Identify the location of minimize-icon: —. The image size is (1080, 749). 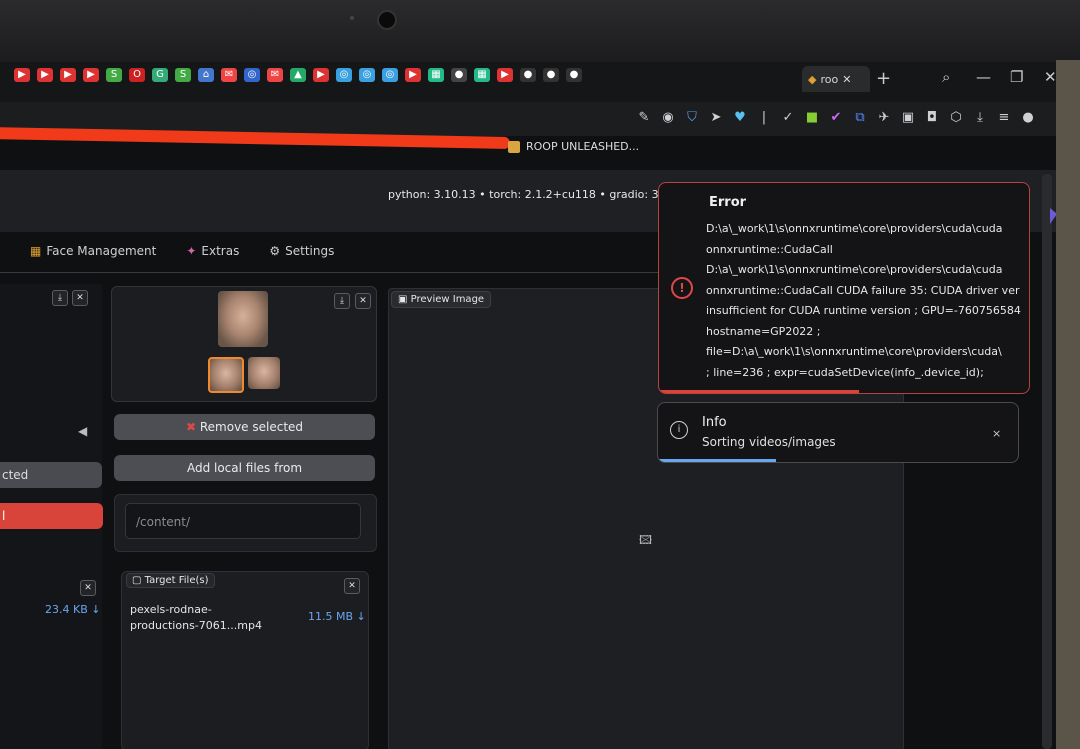
(983, 77).